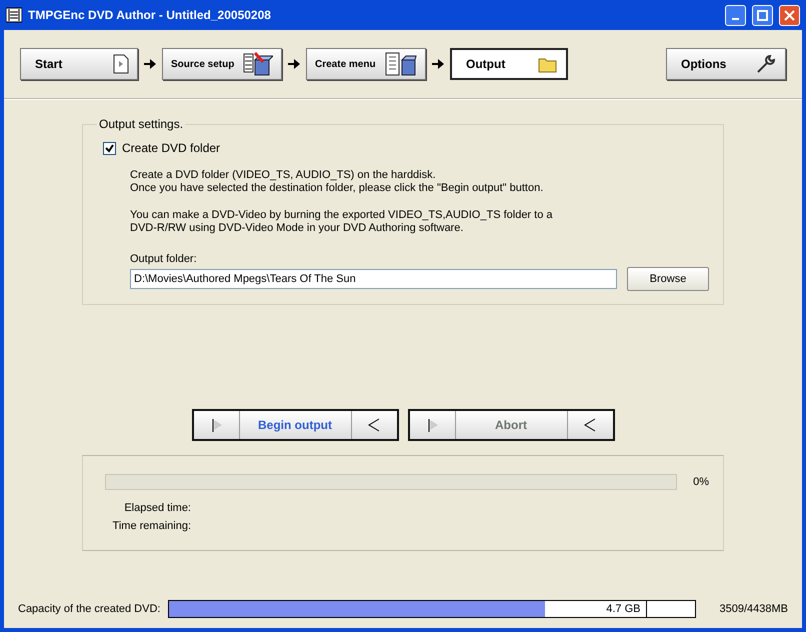  Describe the element at coordinates (701, 482) in the screenshot. I see `progress-percent: 0%` at that location.